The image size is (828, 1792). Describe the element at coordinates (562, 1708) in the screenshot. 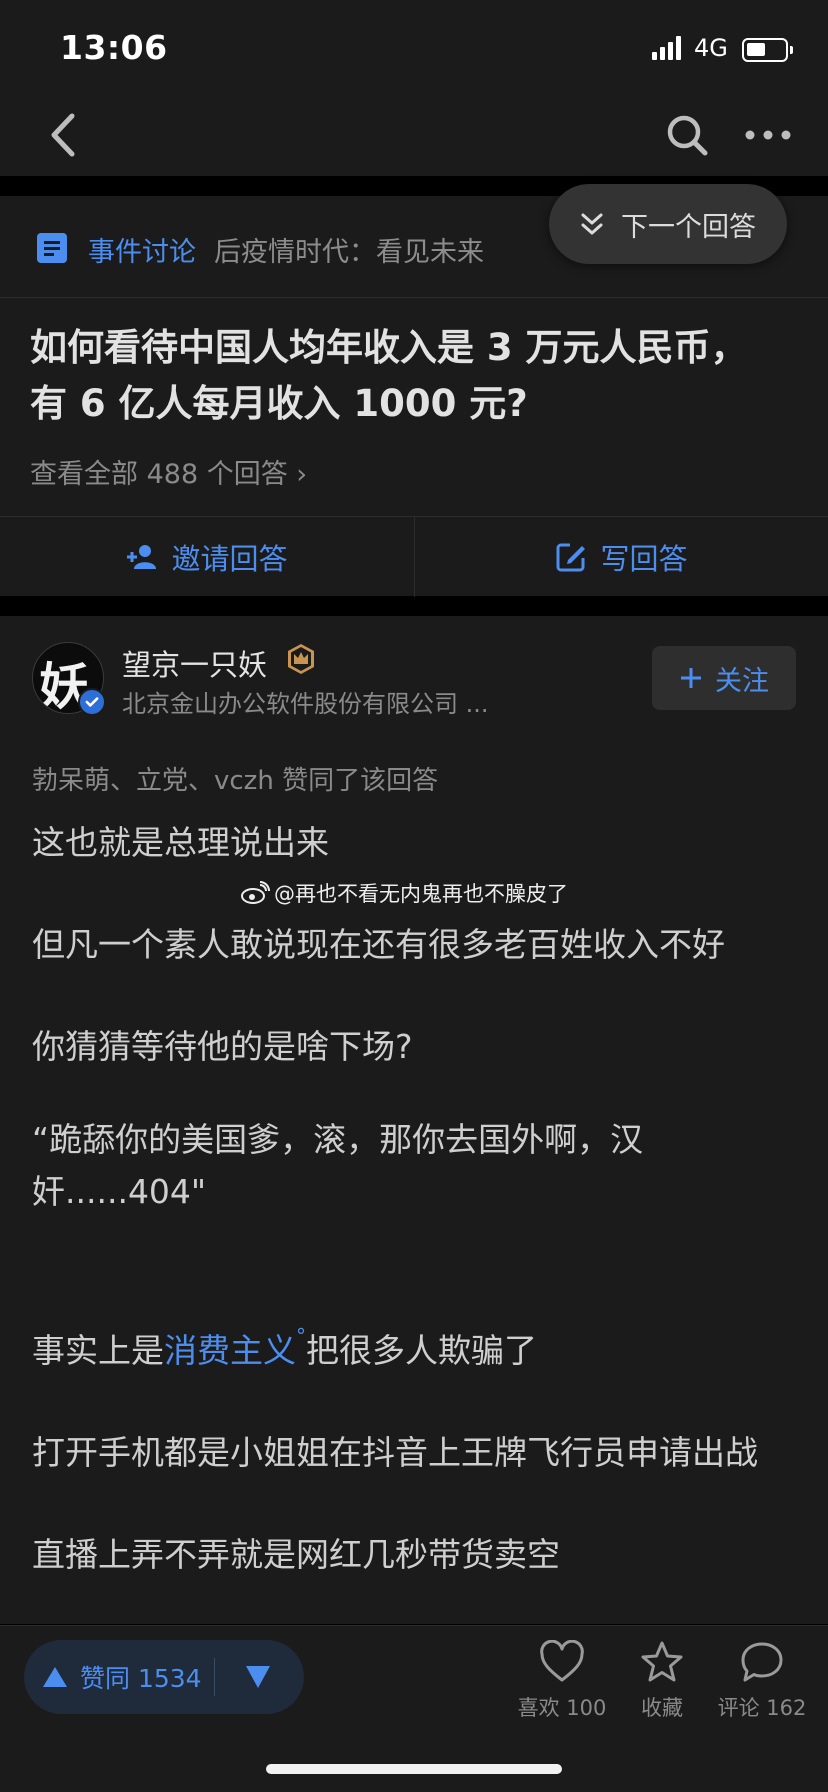

I see `like-label: 喜欢 100` at that location.